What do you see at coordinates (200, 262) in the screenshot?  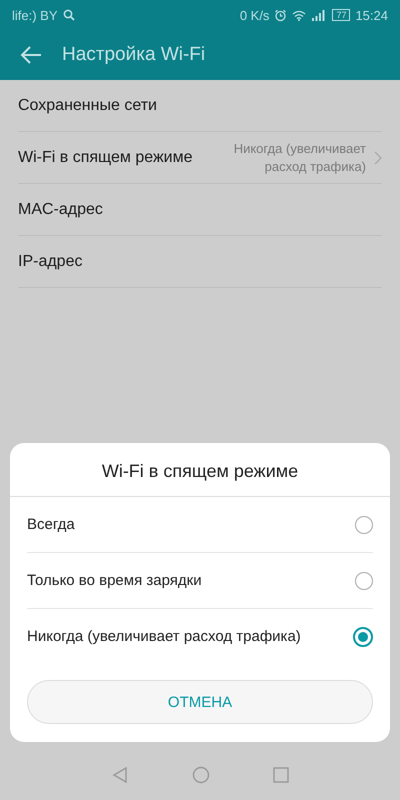 I see `settings-item: IP-адрес` at bounding box center [200, 262].